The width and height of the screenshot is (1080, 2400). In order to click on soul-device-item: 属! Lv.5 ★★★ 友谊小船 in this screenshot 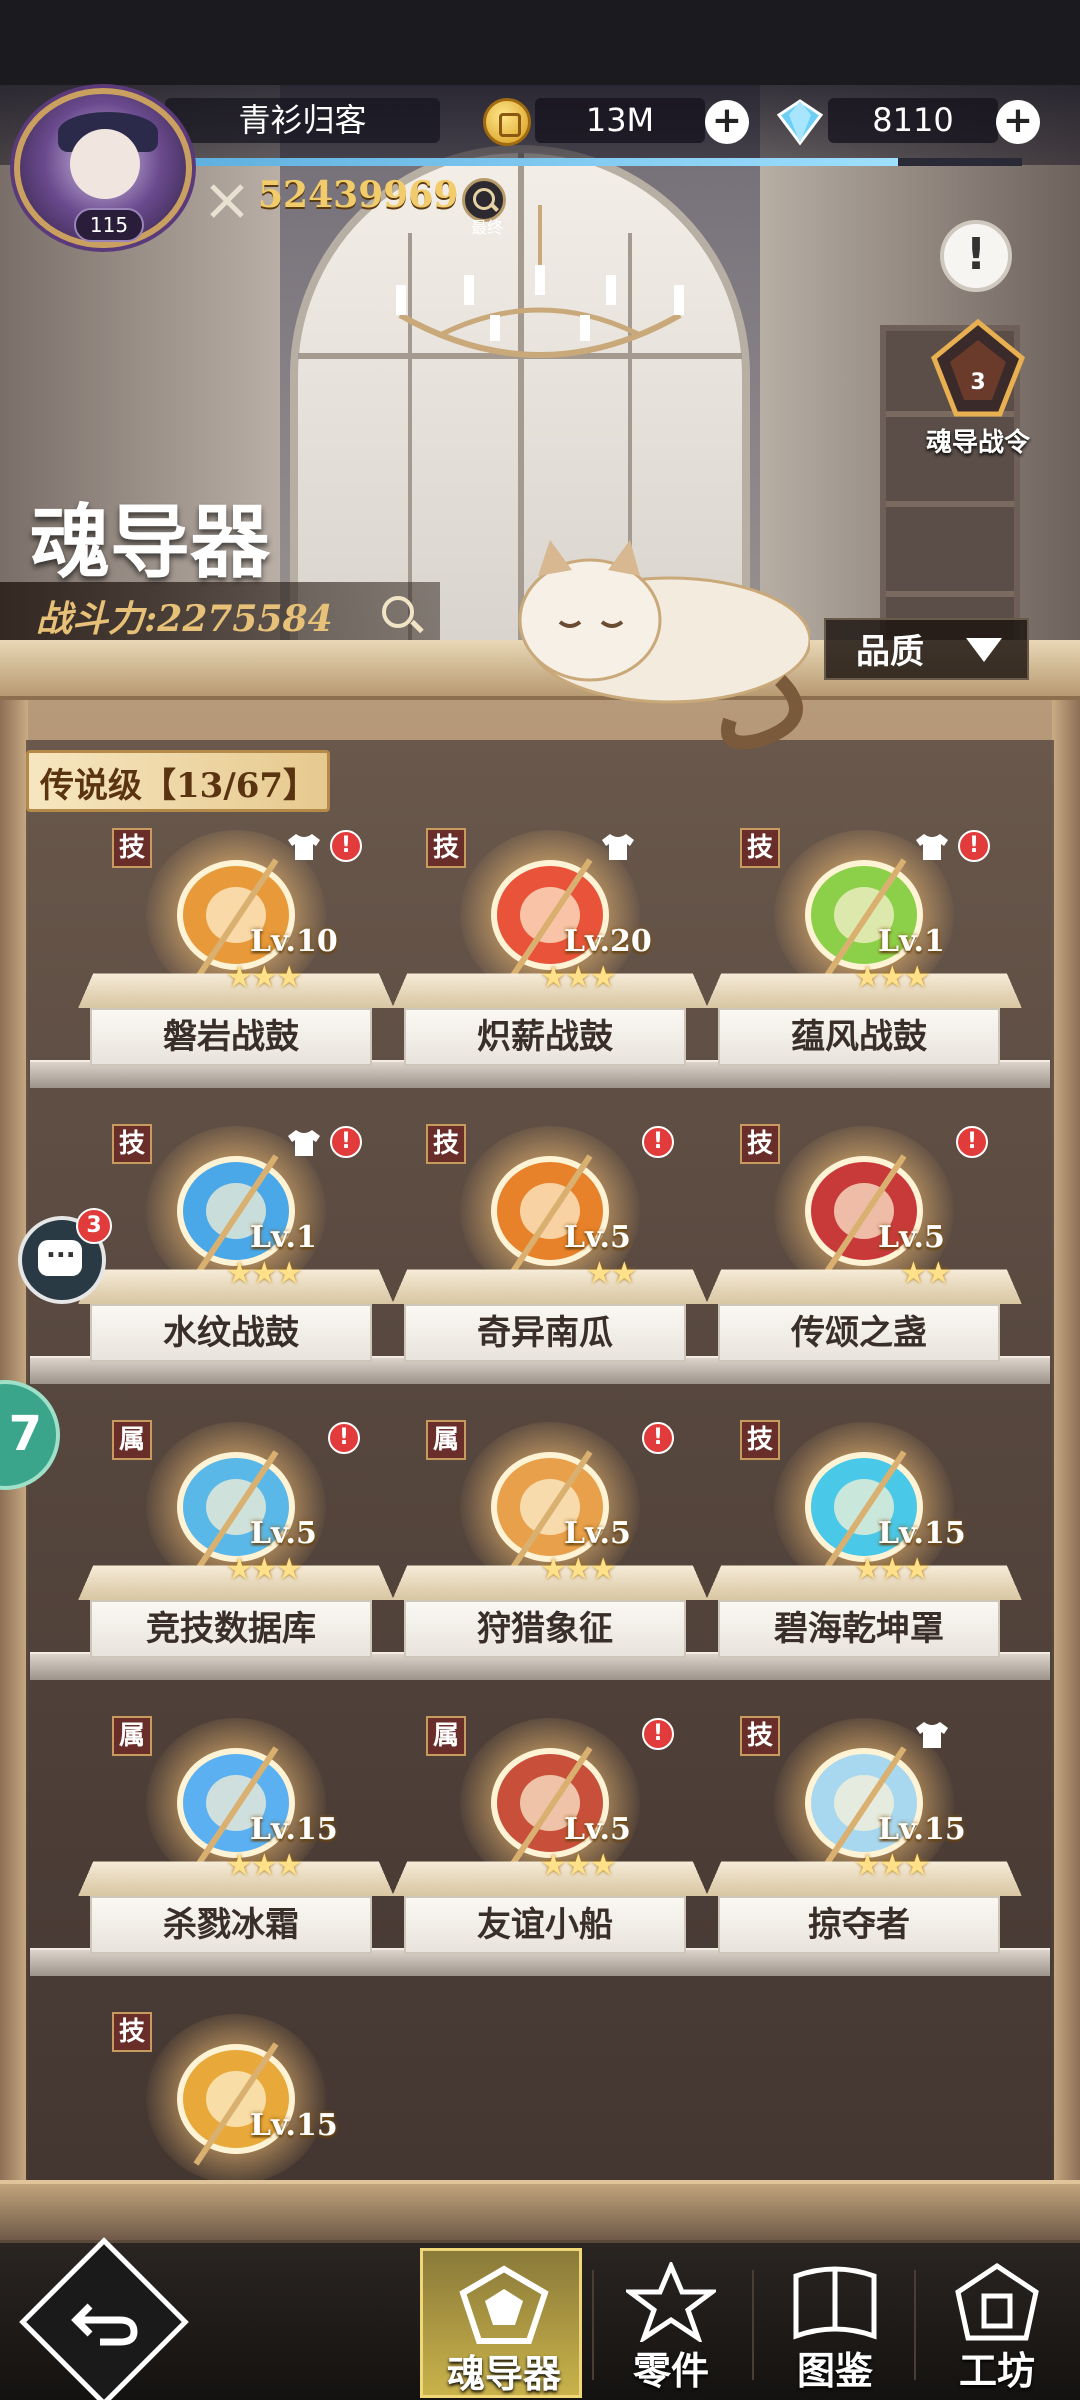, I will do `click(550, 1838)`.